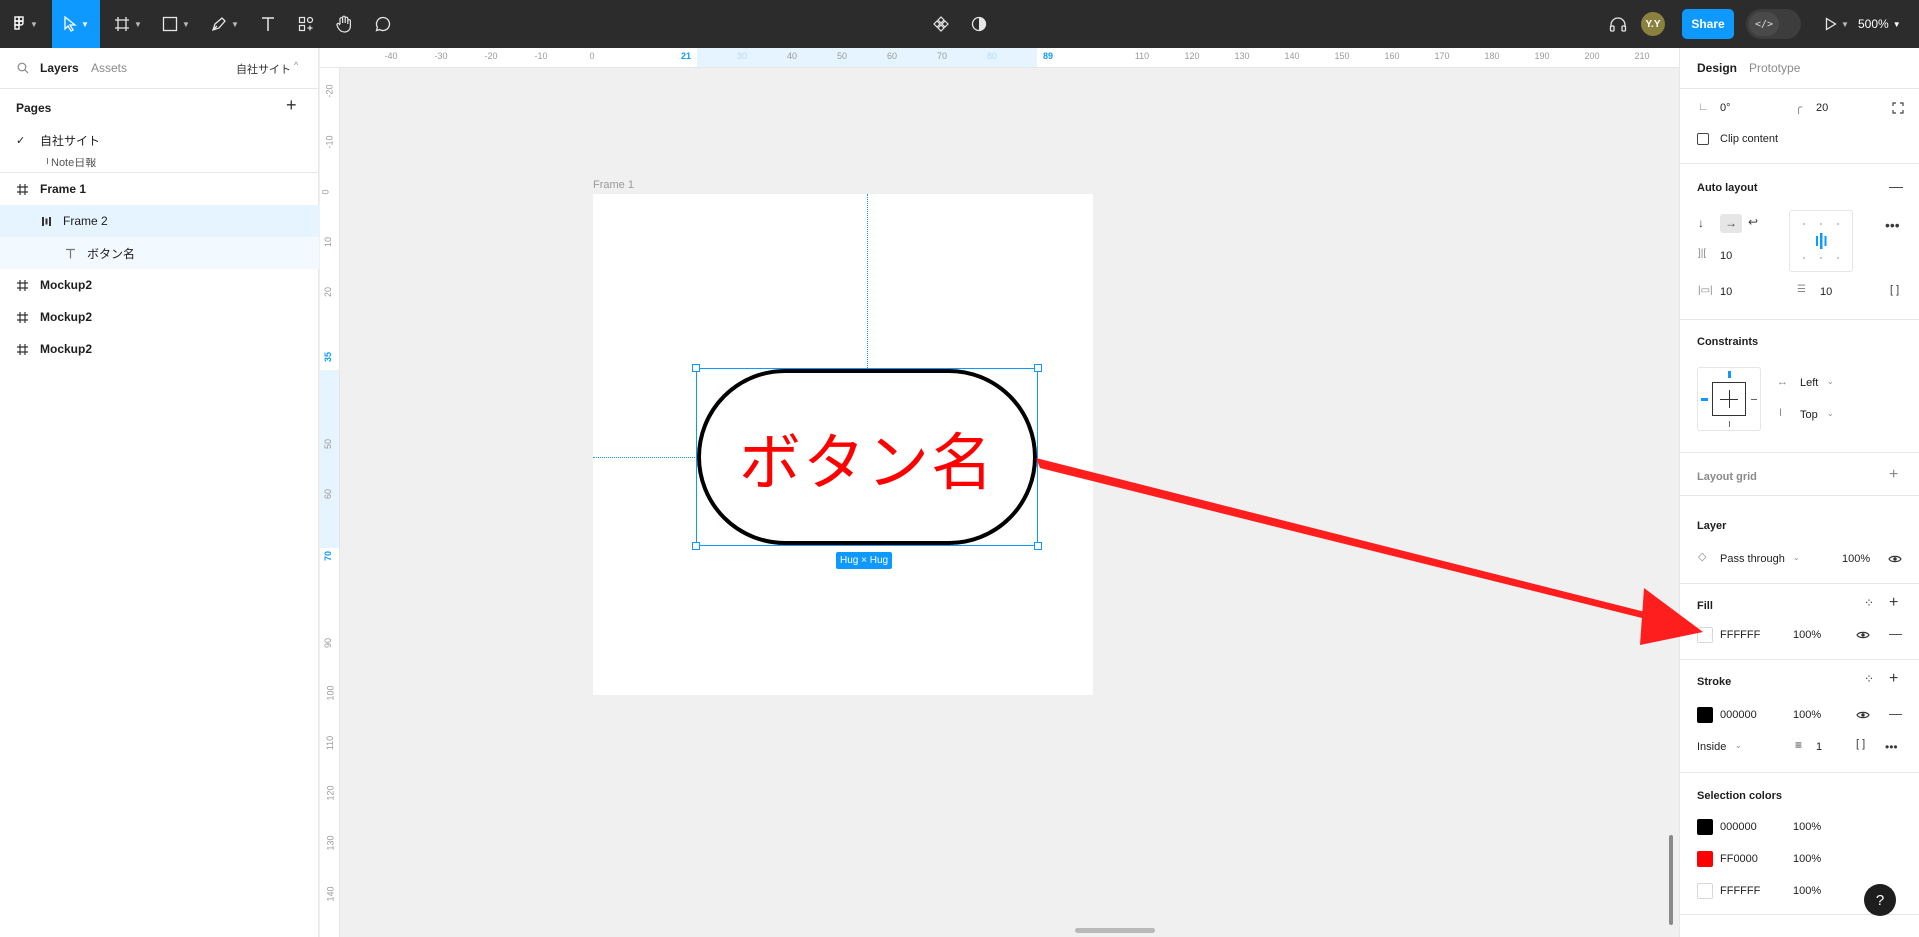  I want to click on main-menu-button: ▼, so click(26, 24).